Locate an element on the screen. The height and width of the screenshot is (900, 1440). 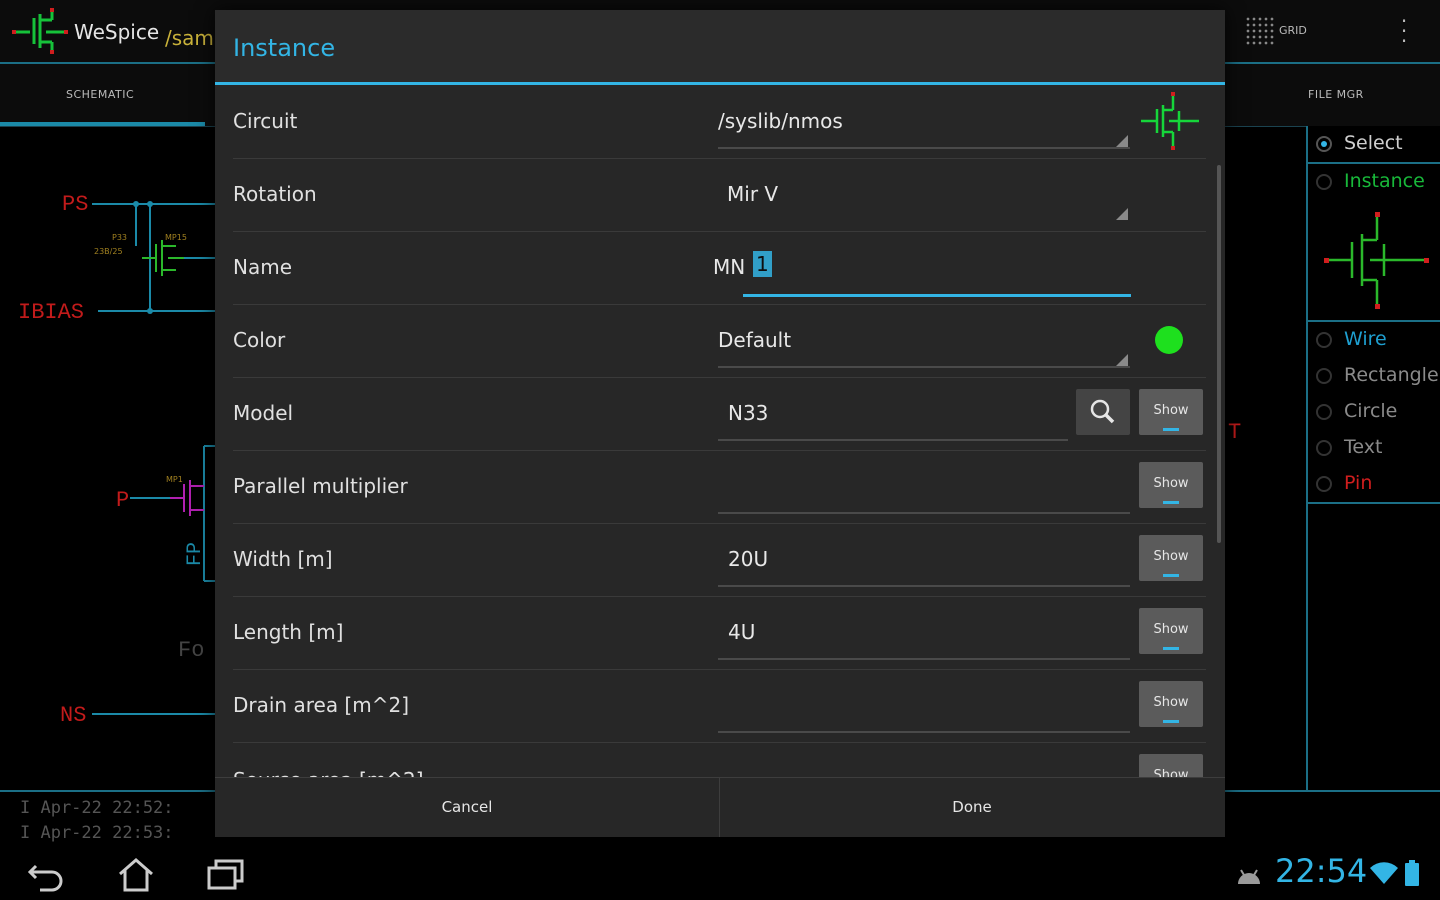
model-search-button is located at coordinates (1103, 412).